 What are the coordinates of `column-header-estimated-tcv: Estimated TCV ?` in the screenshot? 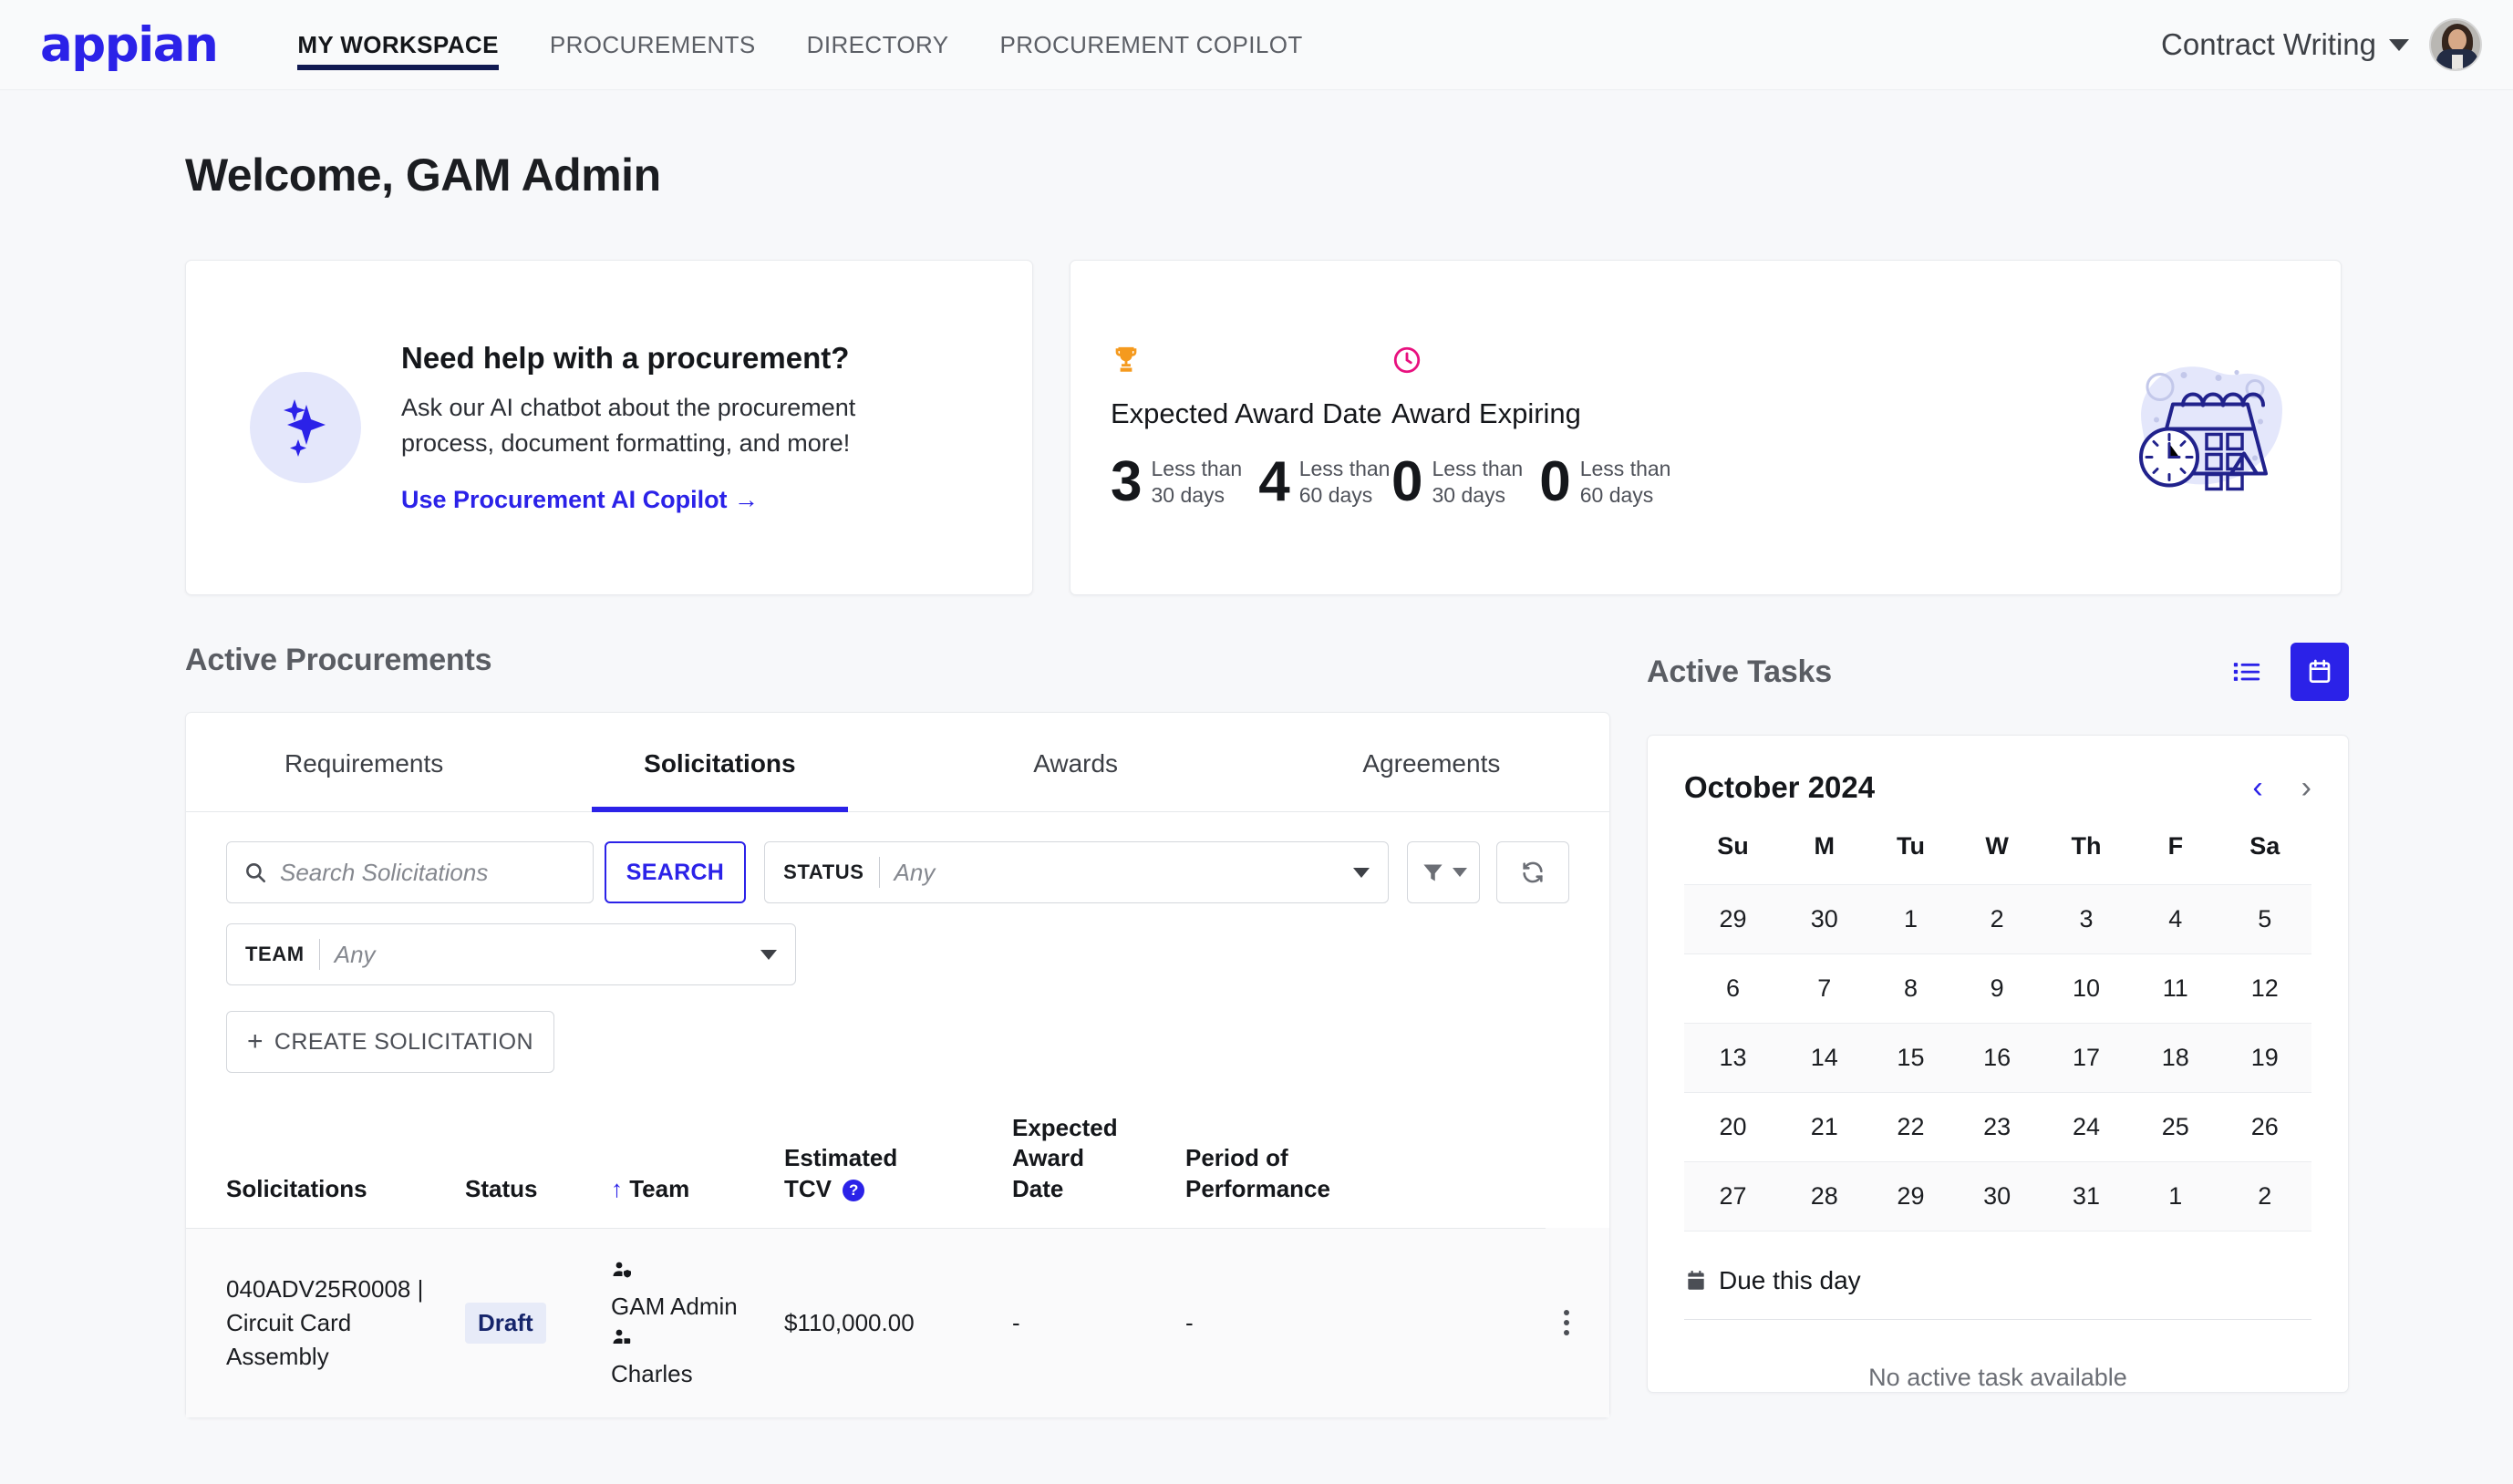 It's located at (884, 1171).